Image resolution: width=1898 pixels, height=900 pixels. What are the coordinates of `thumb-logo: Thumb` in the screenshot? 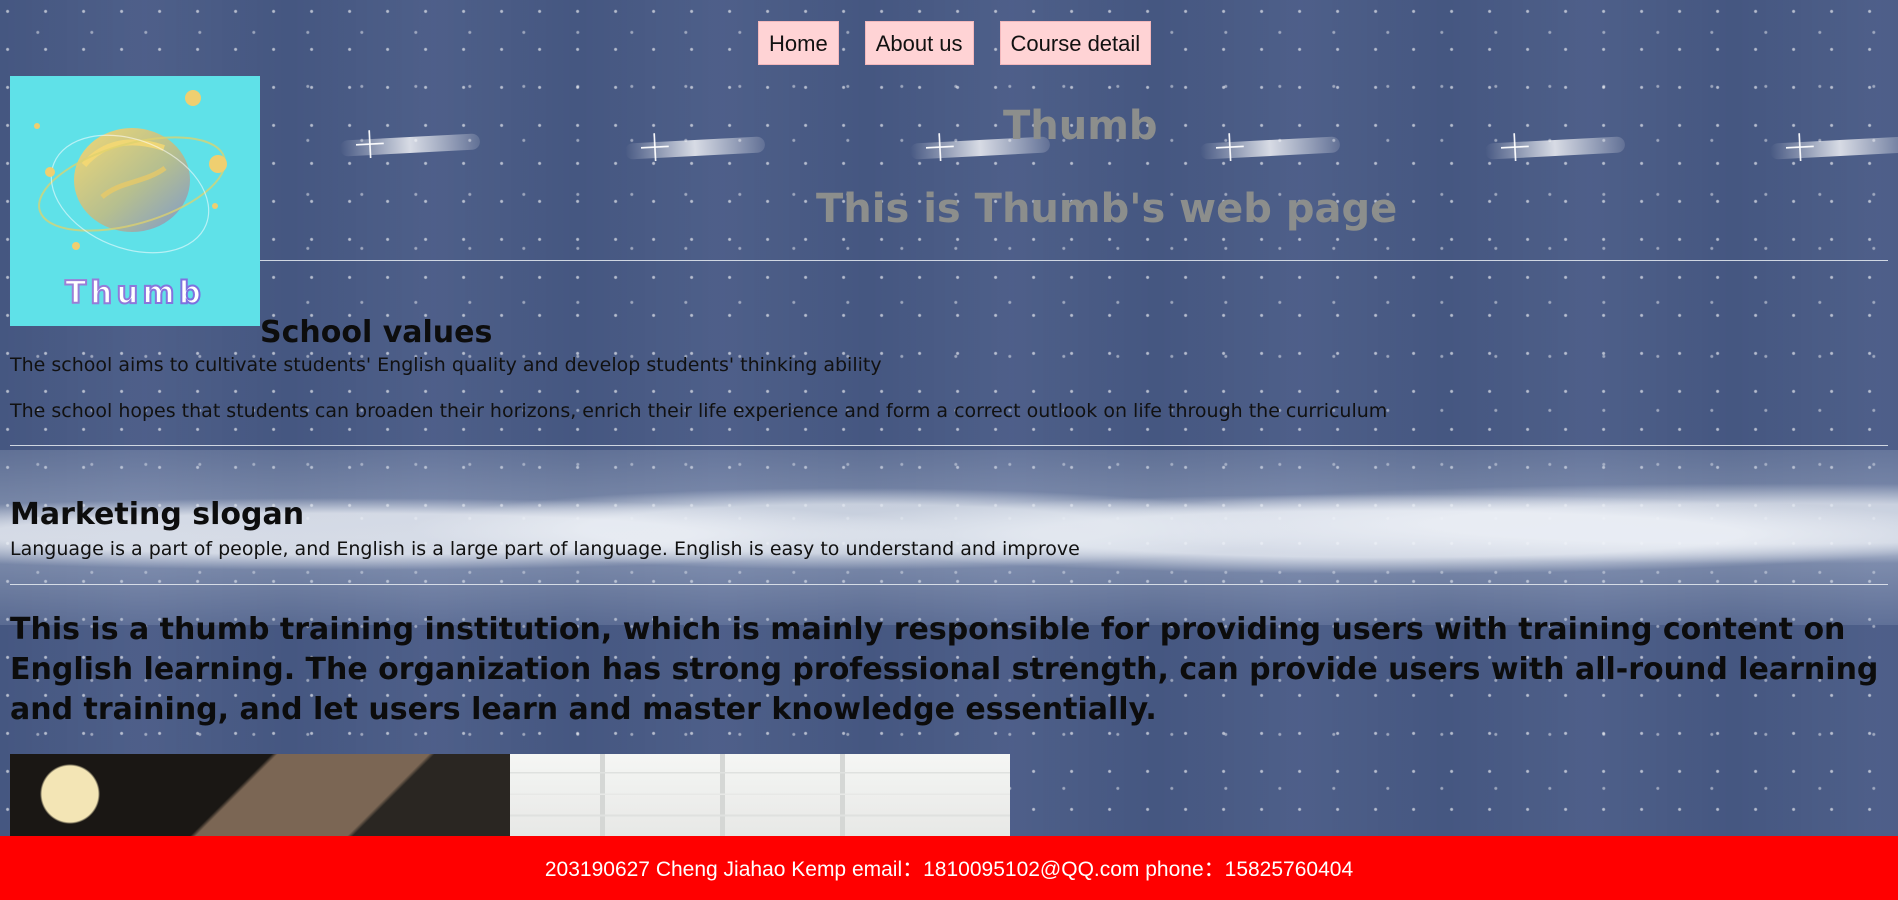 It's located at (135, 201).